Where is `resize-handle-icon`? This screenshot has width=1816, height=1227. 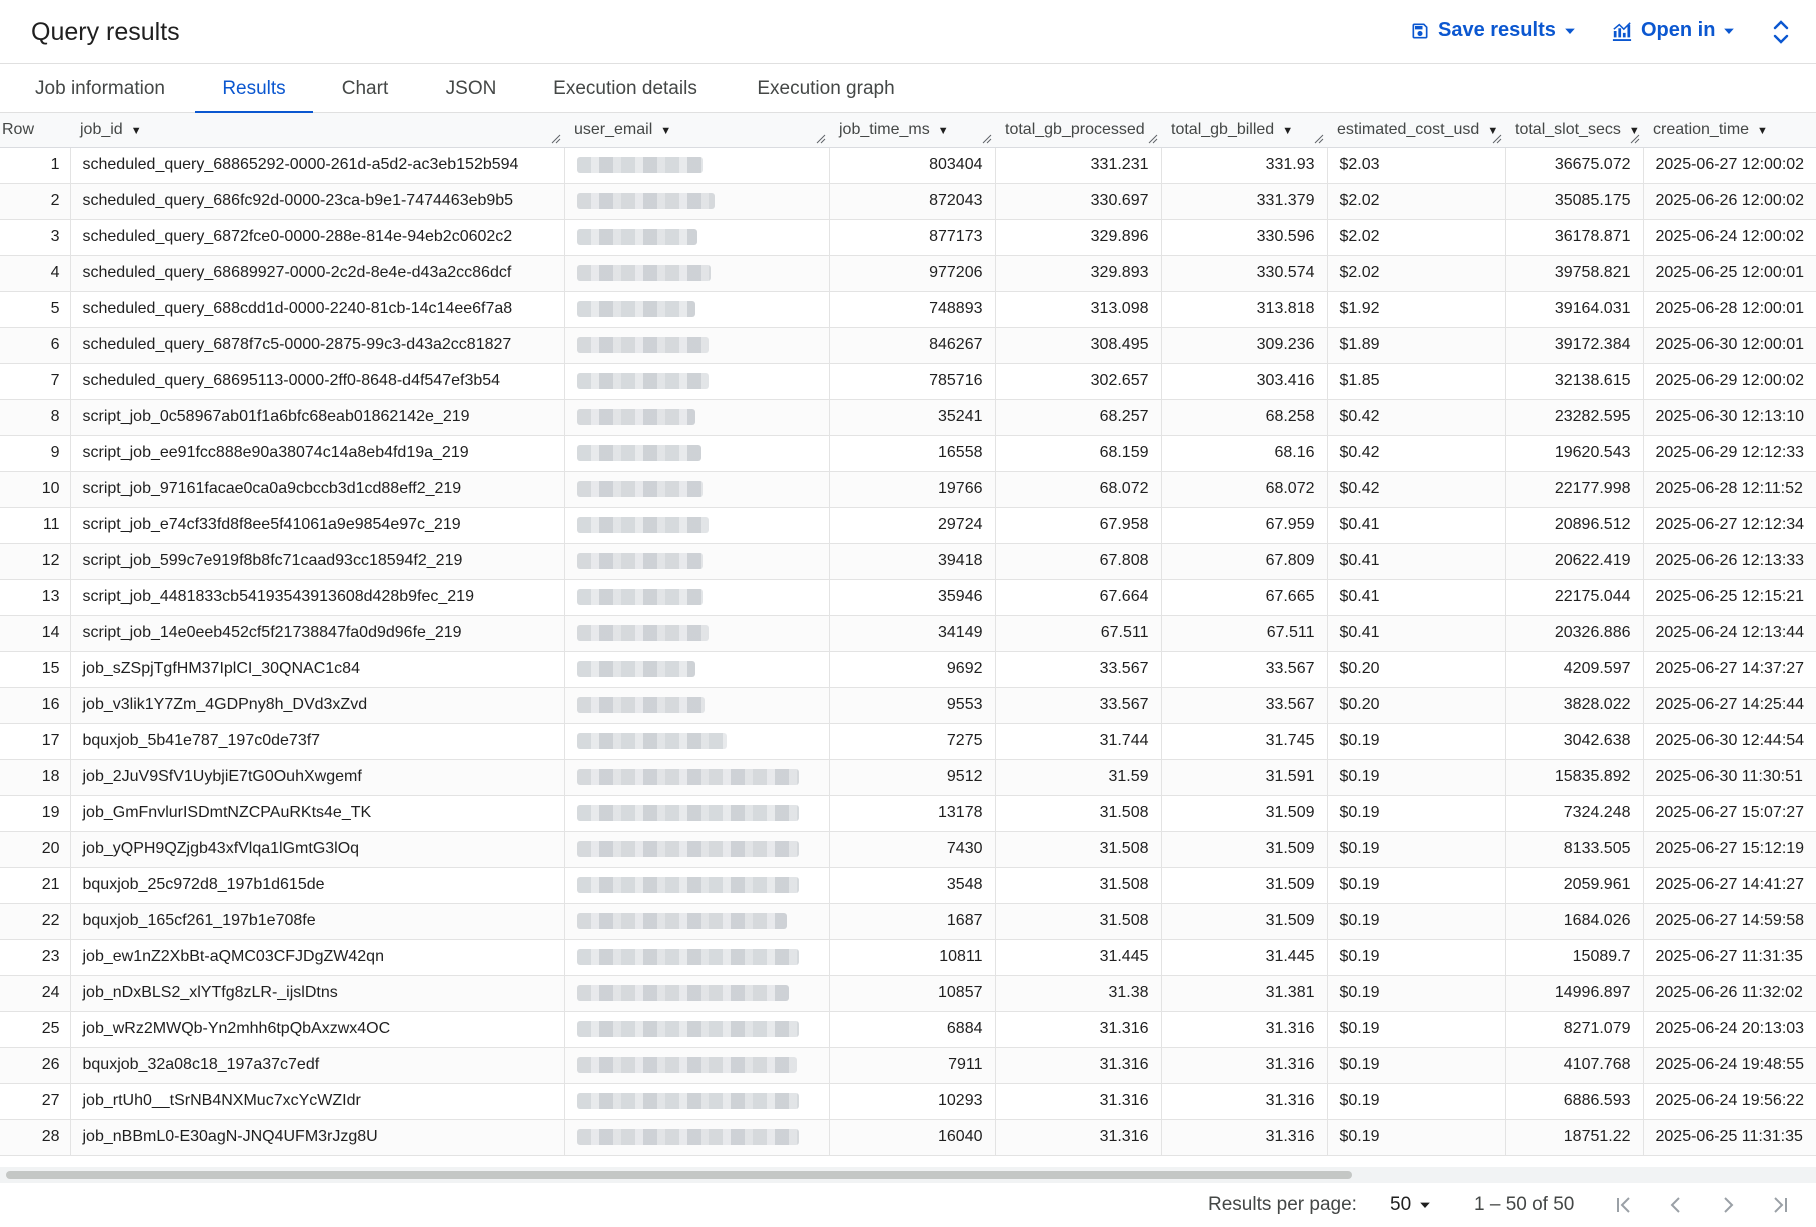
resize-handle-icon is located at coordinates (821, 139).